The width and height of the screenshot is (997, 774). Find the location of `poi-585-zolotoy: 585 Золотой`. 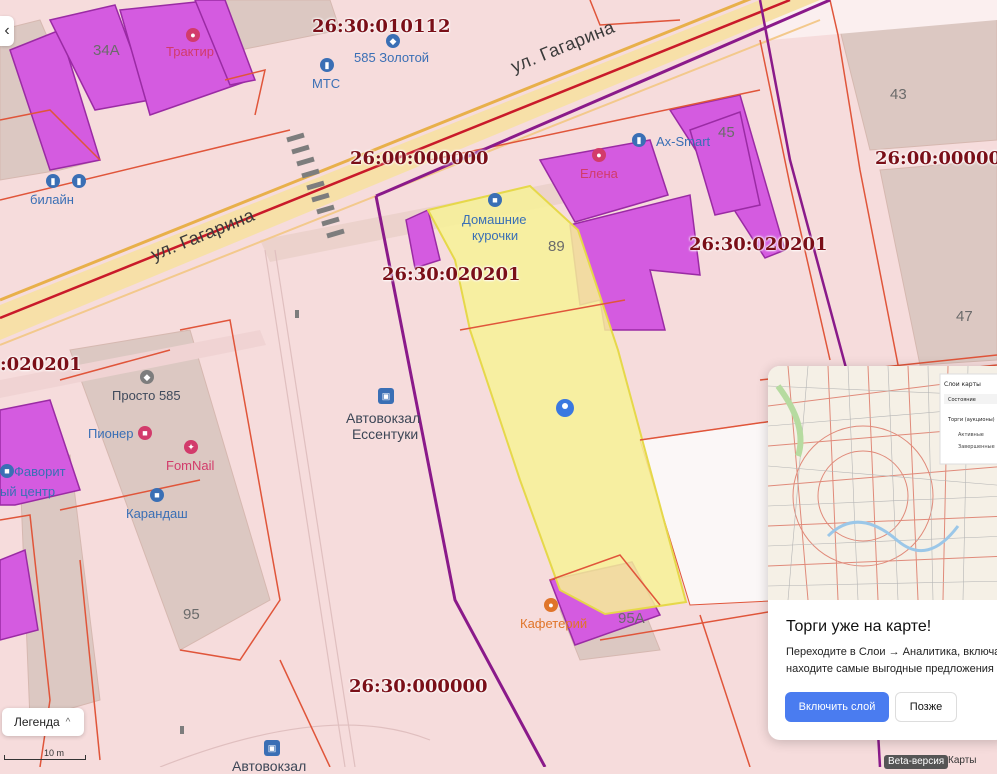

poi-585-zolotoy: 585 Золотой is located at coordinates (391, 57).